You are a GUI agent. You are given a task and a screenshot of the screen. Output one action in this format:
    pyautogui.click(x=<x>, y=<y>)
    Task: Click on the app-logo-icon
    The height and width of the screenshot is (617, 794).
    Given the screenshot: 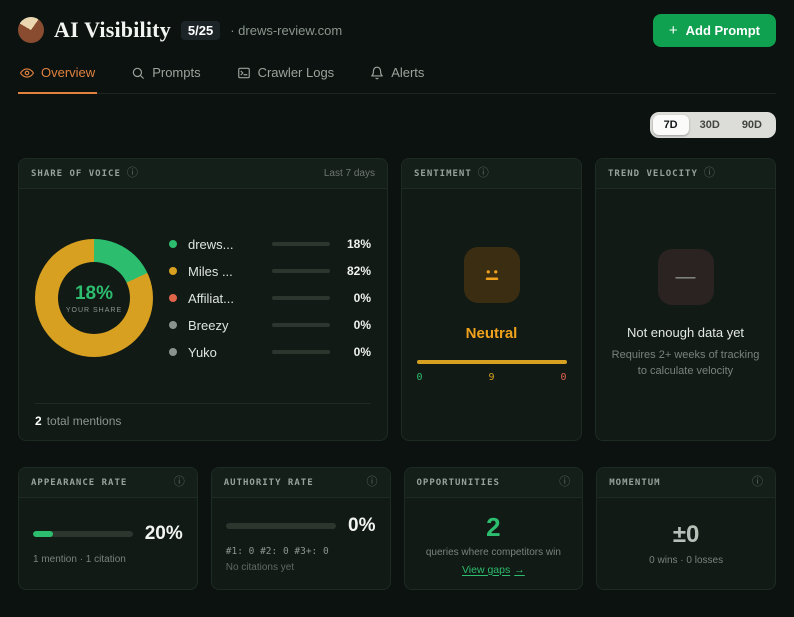 What is the action you would take?
    pyautogui.click(x=31, y=30)
    